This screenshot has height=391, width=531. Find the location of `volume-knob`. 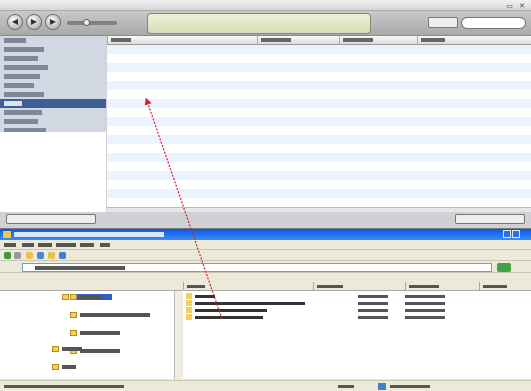

volume-knob is located at coordinates (86, 22).